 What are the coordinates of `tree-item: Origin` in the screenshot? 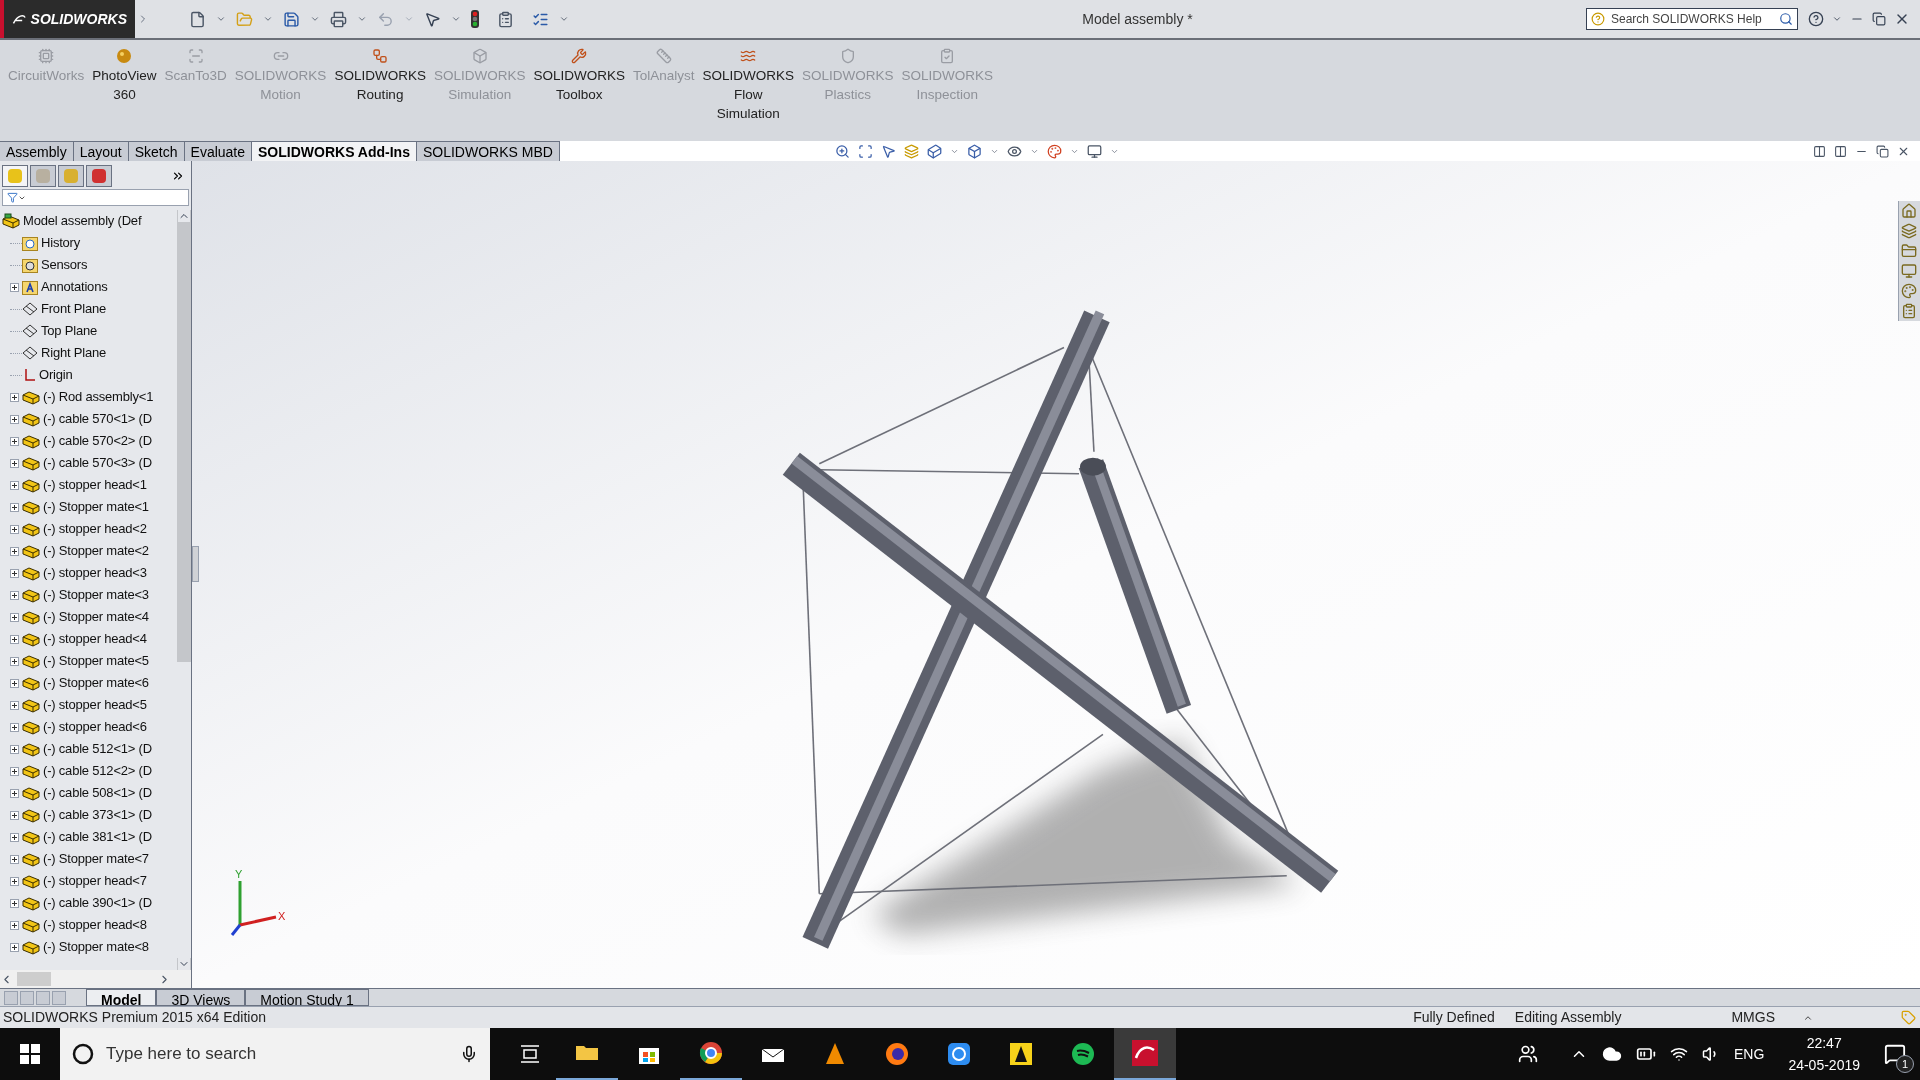 It's located at (56, 375).